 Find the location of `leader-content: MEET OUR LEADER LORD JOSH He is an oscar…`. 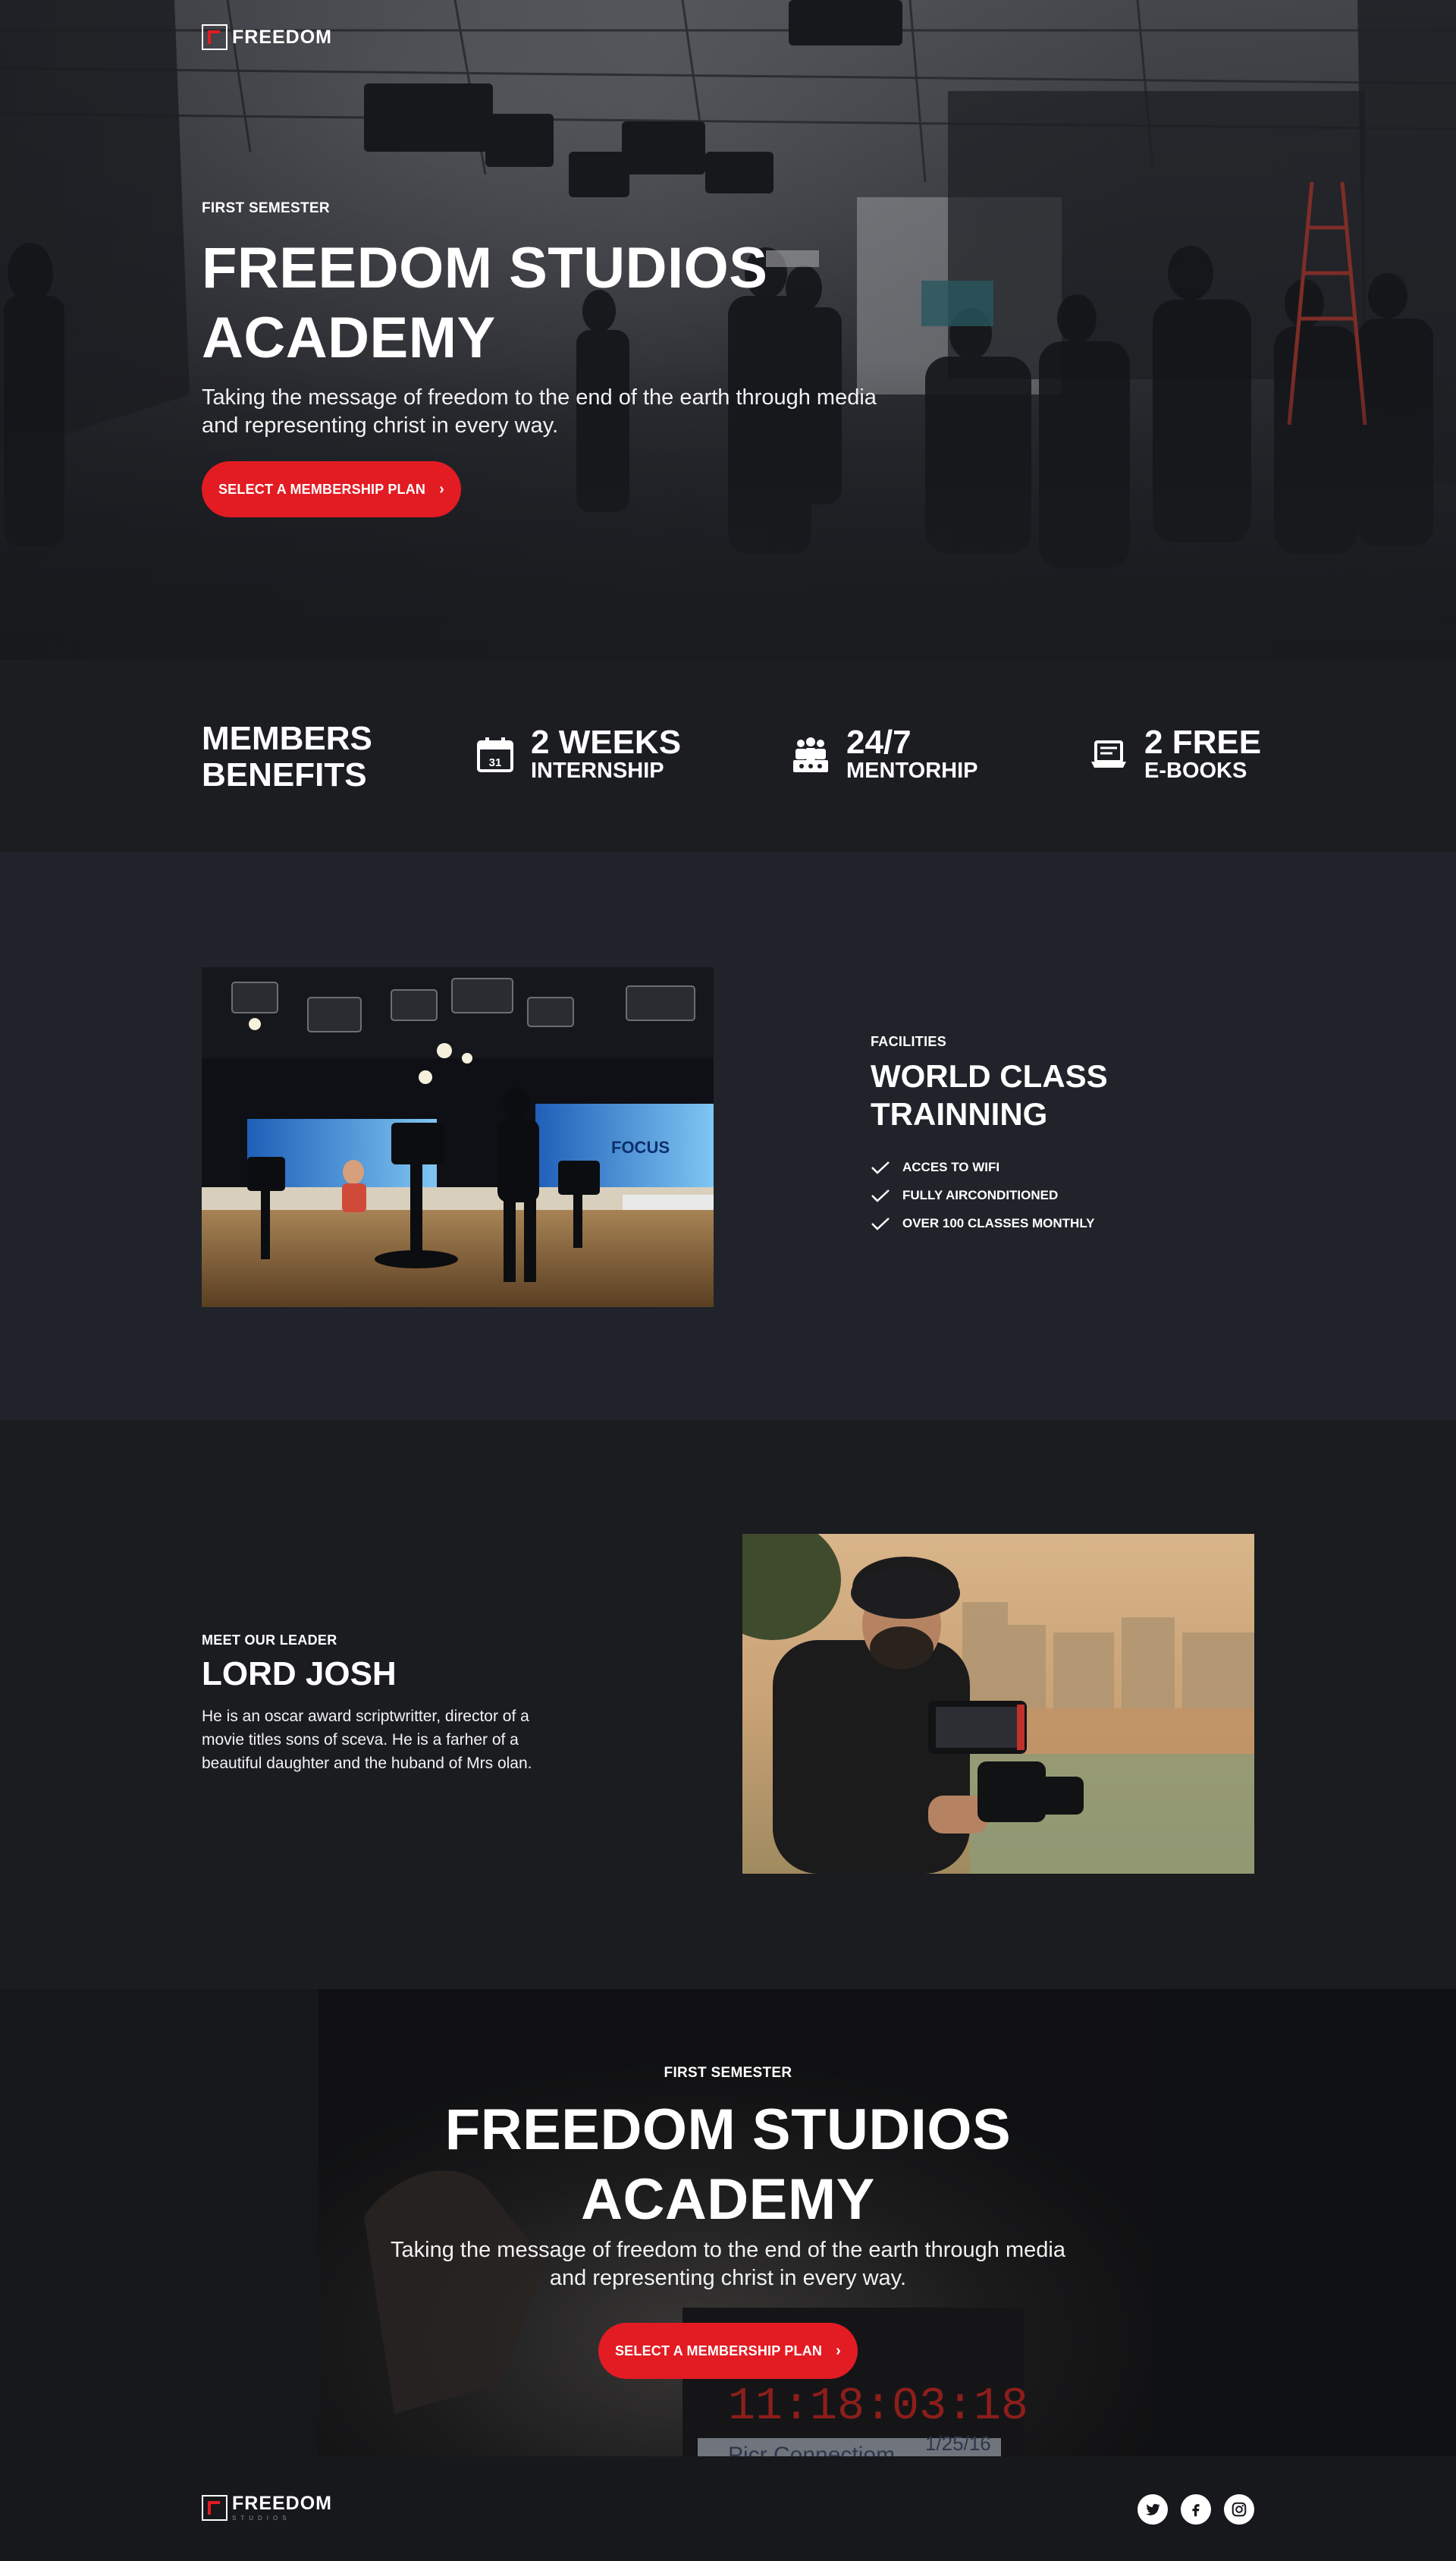

leader-content: MEET OUR LEADER LORD JOSH He is an oscar… is located at coordinates (399, 1703).